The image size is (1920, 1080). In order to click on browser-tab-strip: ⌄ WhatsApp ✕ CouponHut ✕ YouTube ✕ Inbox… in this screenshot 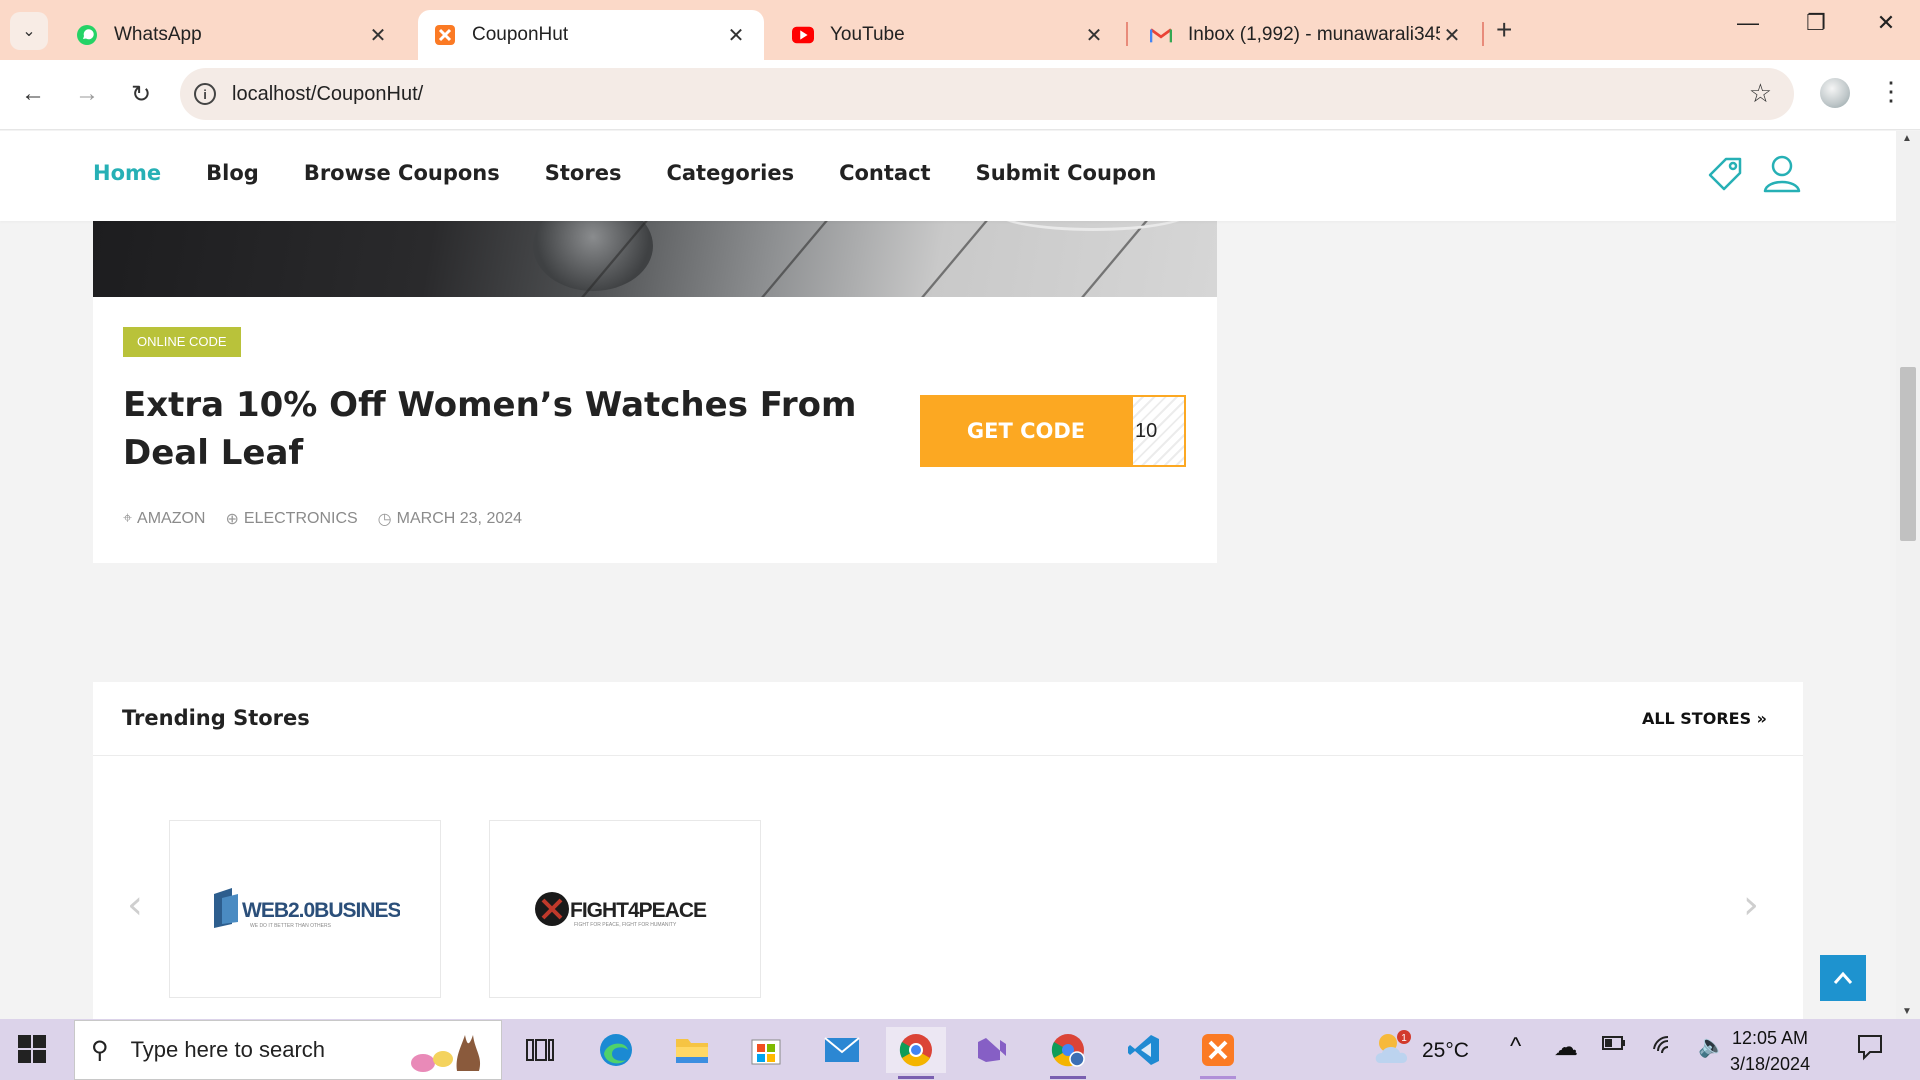, I will do `click(960, 30)`.